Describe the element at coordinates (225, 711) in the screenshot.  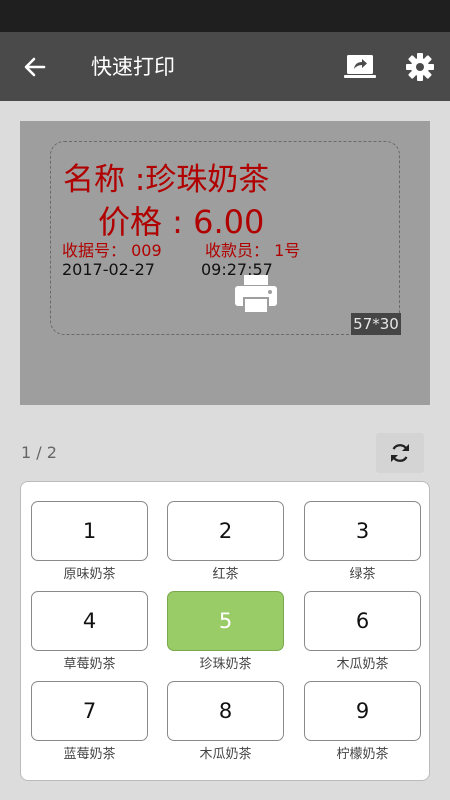
I see `product-key-8: 8` at that location.